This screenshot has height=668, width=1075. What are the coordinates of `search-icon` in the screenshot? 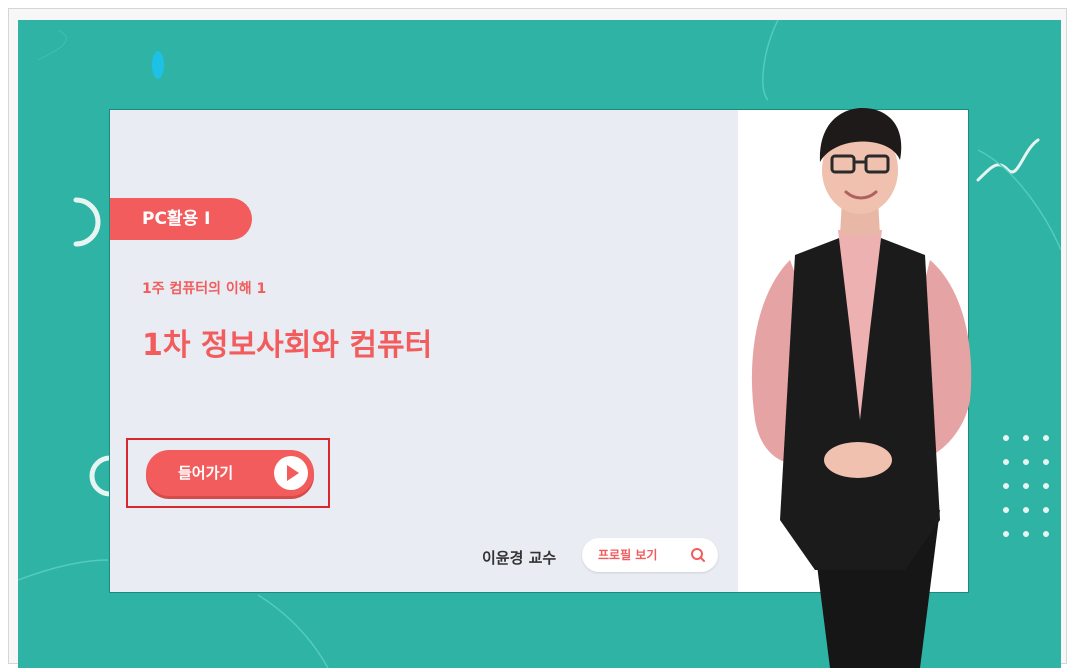 It's located at (698, 555).